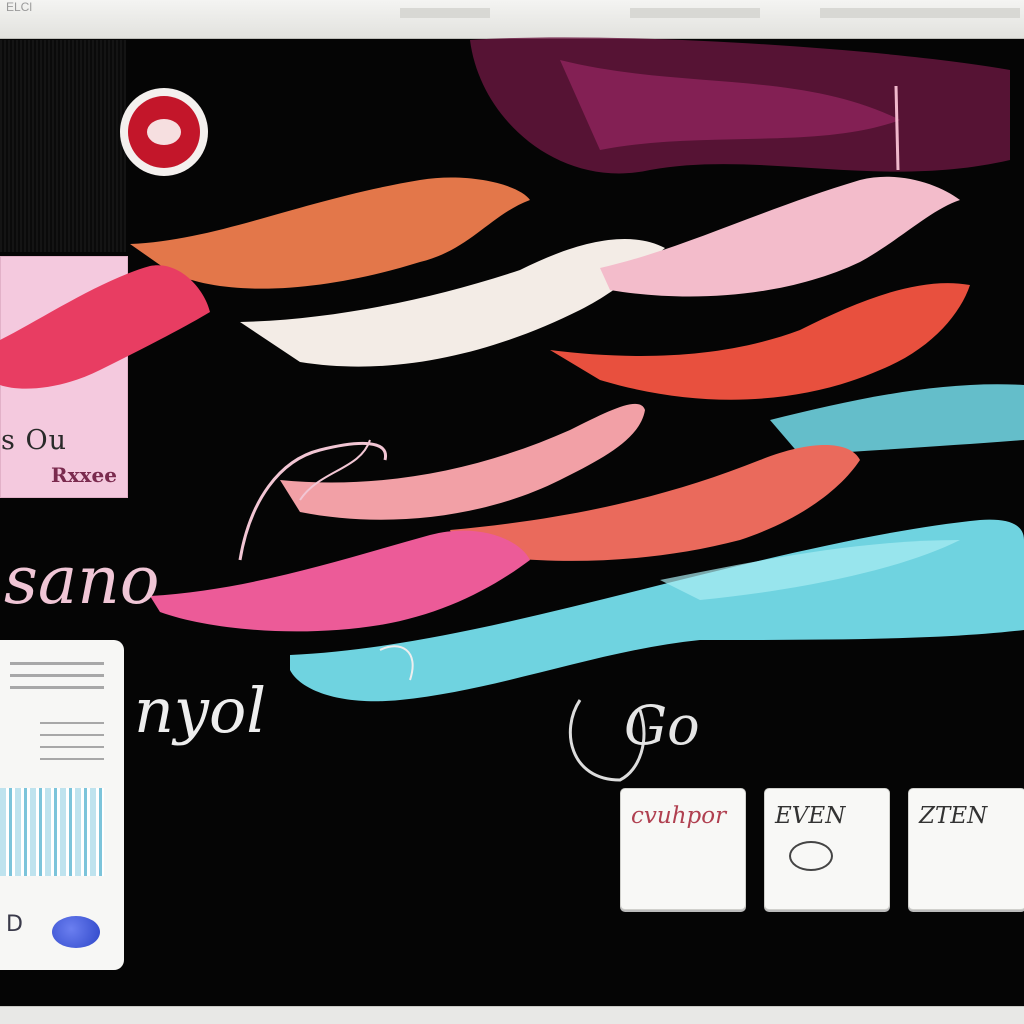 Image resolution: width=1024 pixels, height=1024 pixels. What do you see at coordinates (897, 419) in the screenshot?
I see `cyan-stroke-upper` at bounding box center [897, 419].